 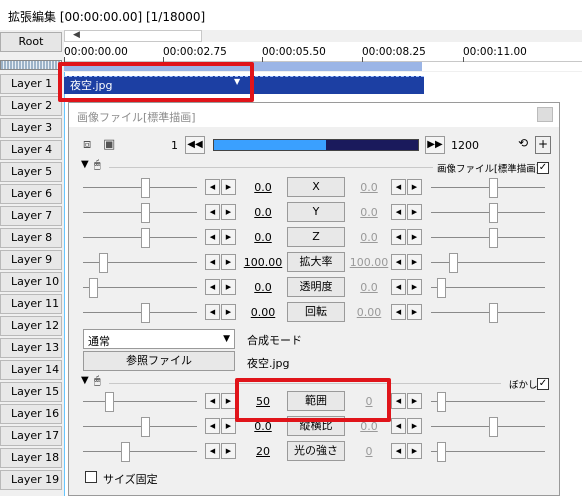 I want to click on param-name-button: X, so click(x=316, y=187).